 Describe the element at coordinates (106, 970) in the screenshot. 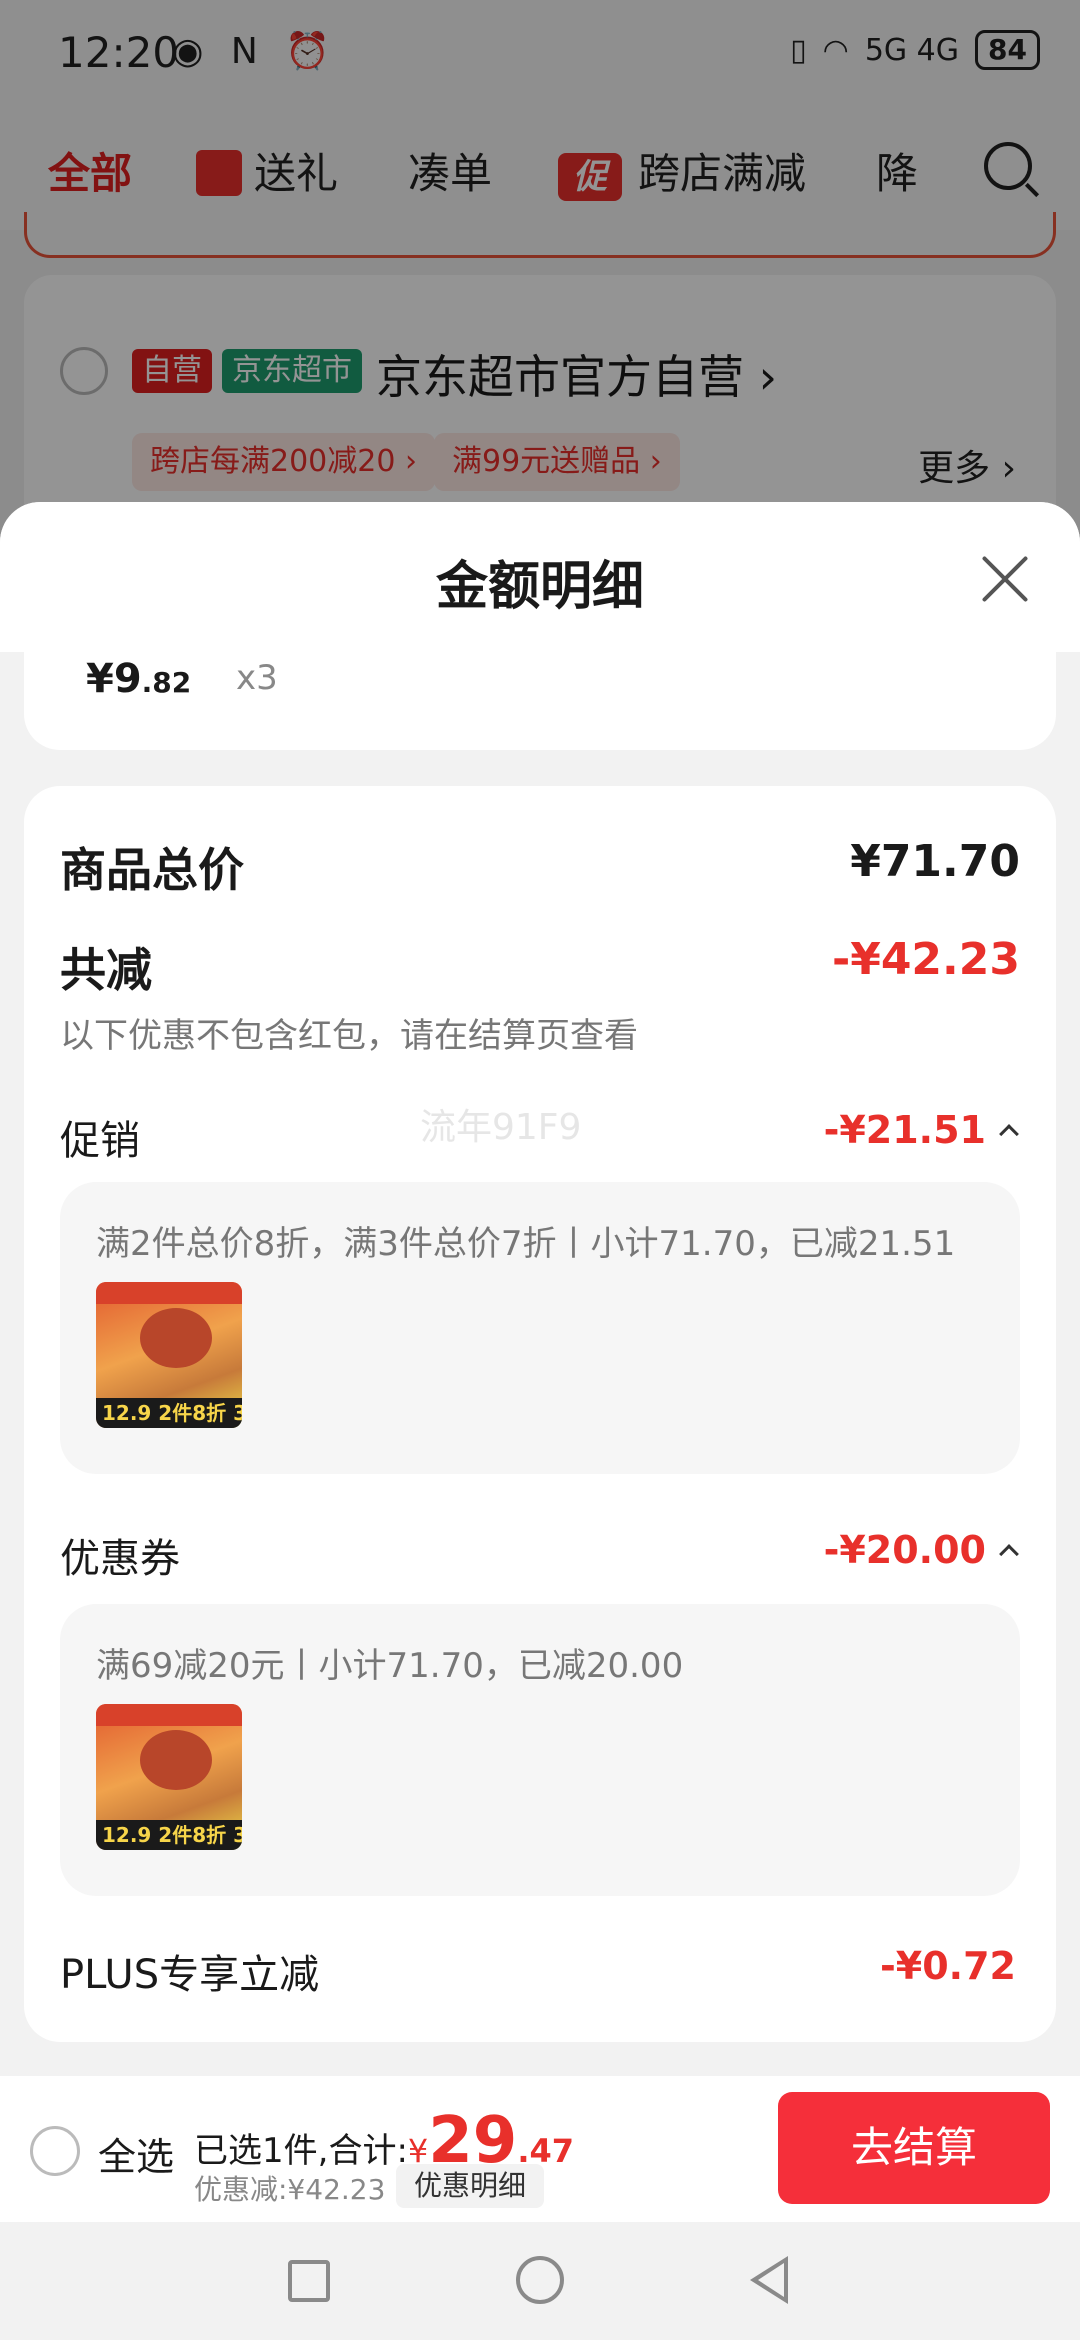

I see `total-reduce-label: 共减` at that location.